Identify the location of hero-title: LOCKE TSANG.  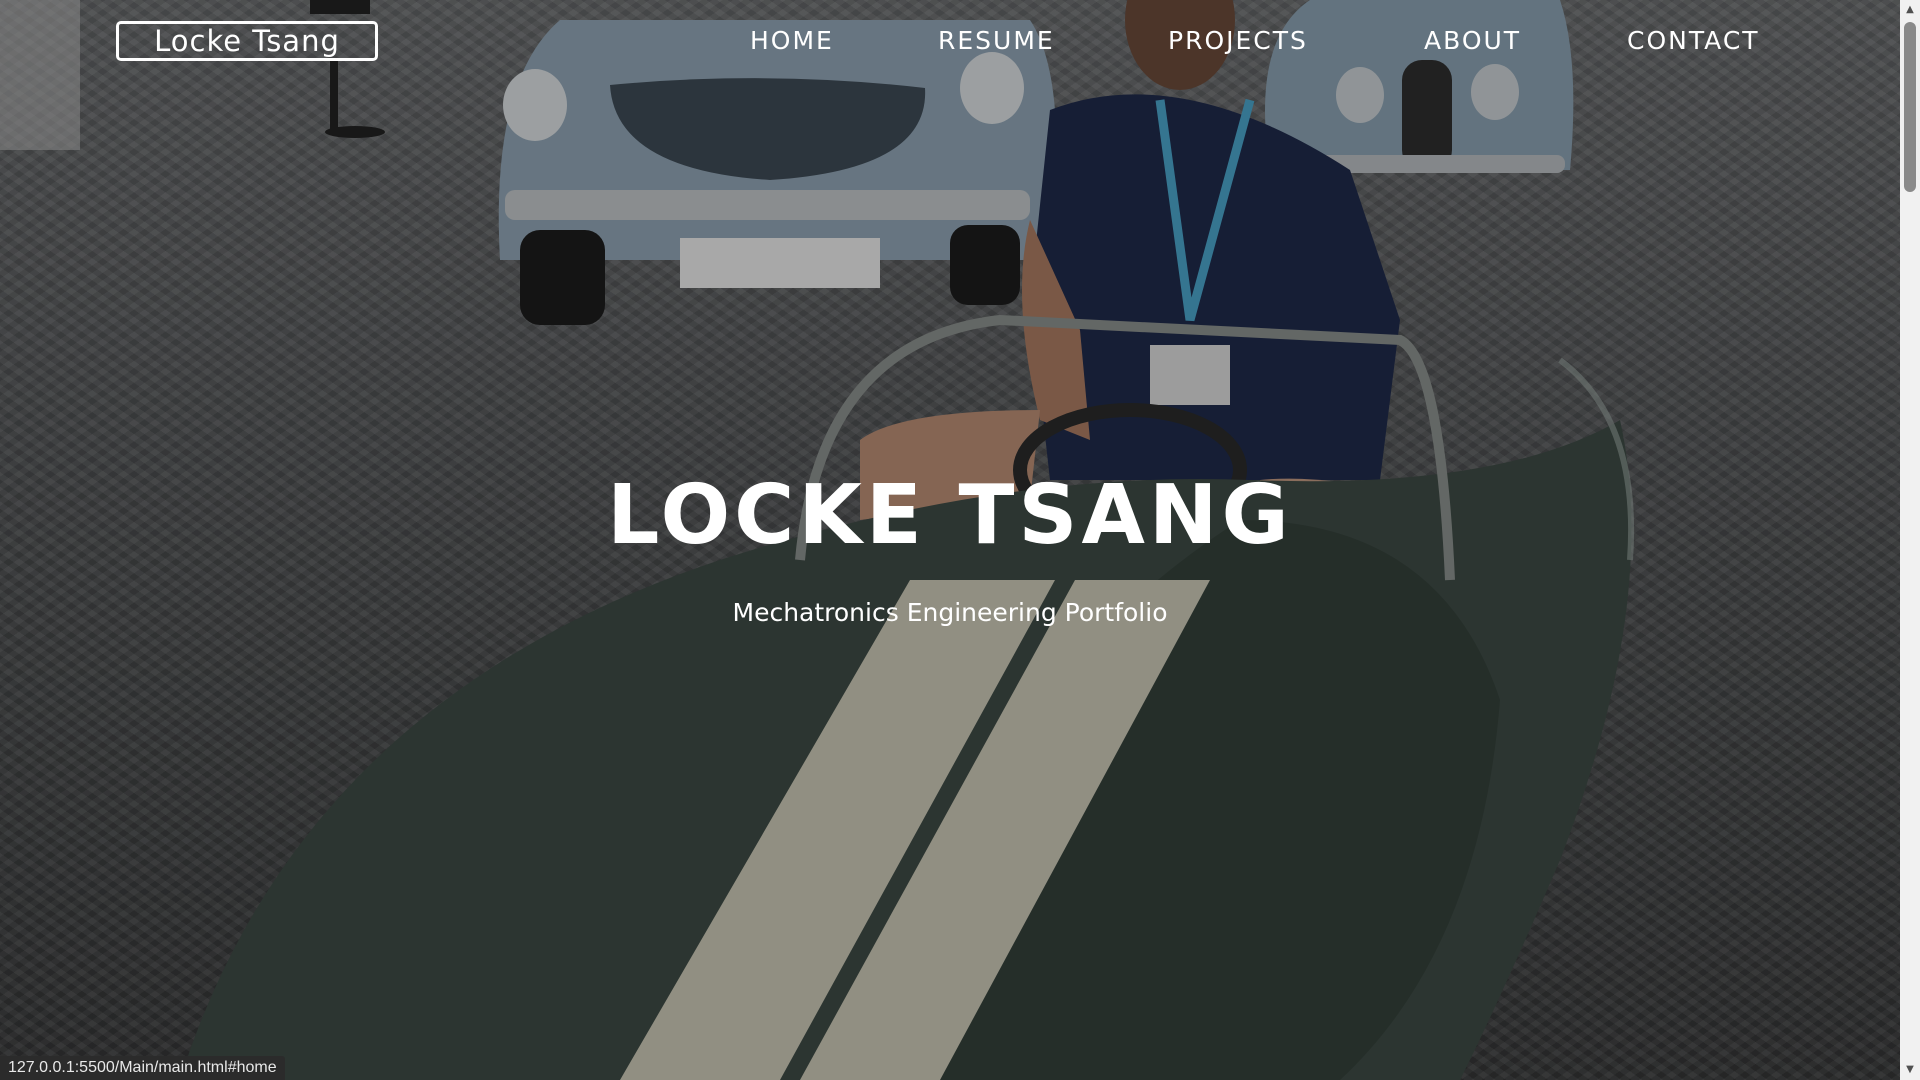
(950, 515).